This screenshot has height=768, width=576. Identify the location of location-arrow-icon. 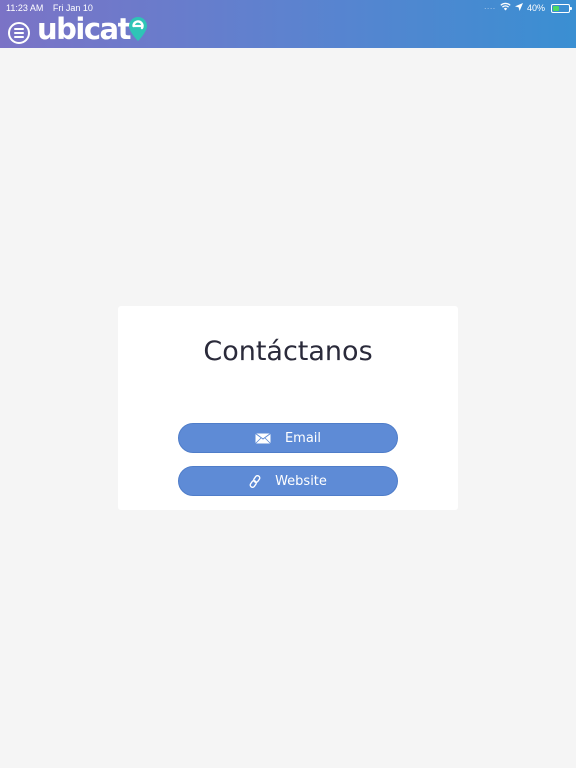
(518, 8).